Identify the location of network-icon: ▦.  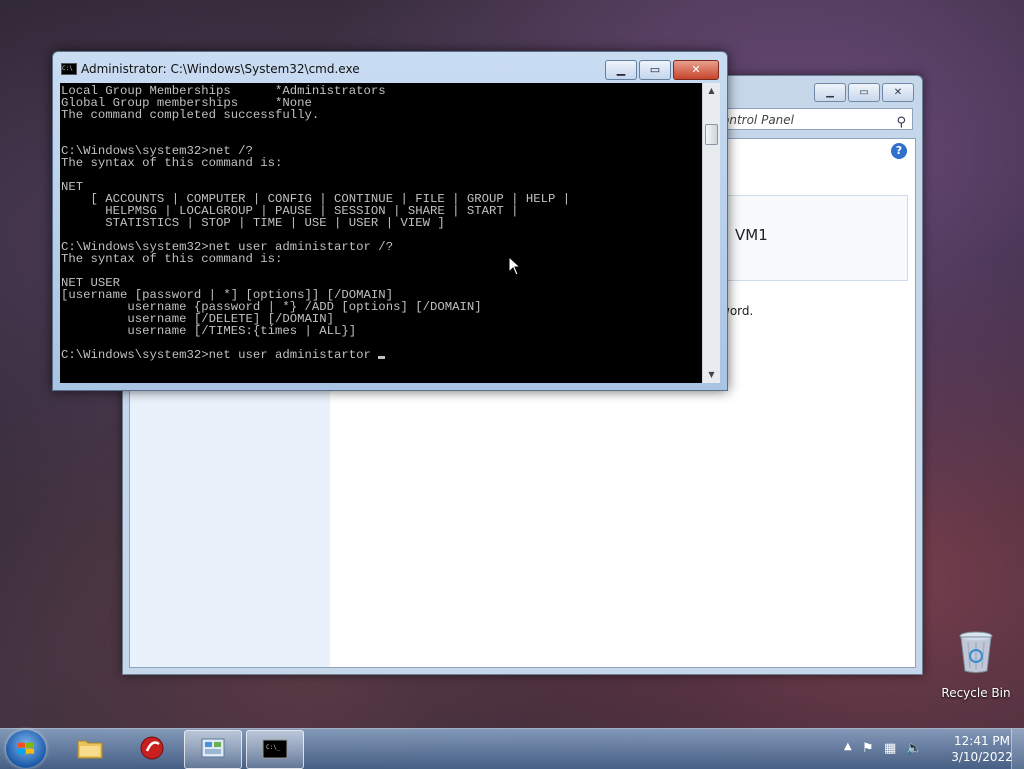
(890, 748).